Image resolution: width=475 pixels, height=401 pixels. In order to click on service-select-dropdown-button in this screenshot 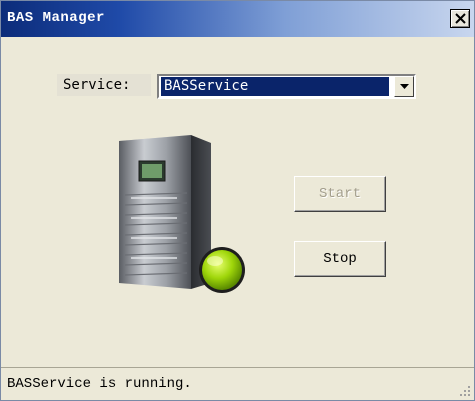, I will do `click(404, 86)`.